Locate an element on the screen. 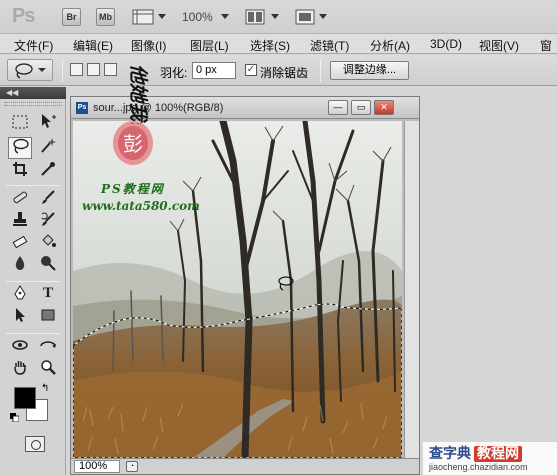 The width and height of the screenshot is (557, 475). clone-stamp-tool is located at coordinates (20, 222).